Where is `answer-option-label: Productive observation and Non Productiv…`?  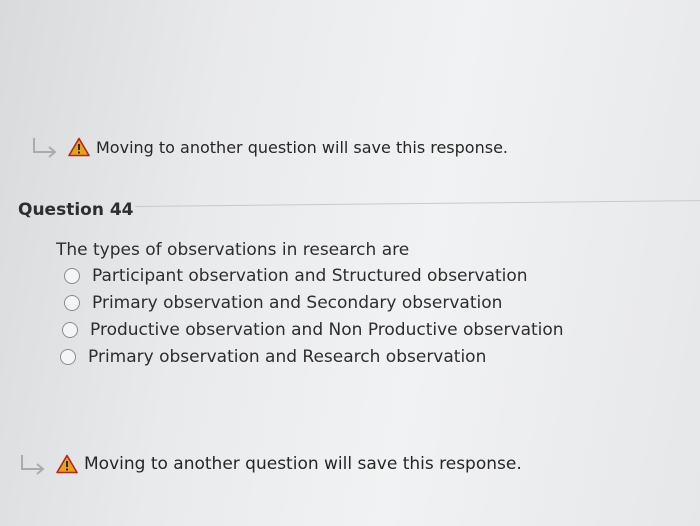
answer-option-label: Productive observation and Non Productiv… is located at coordinates (327, 330).